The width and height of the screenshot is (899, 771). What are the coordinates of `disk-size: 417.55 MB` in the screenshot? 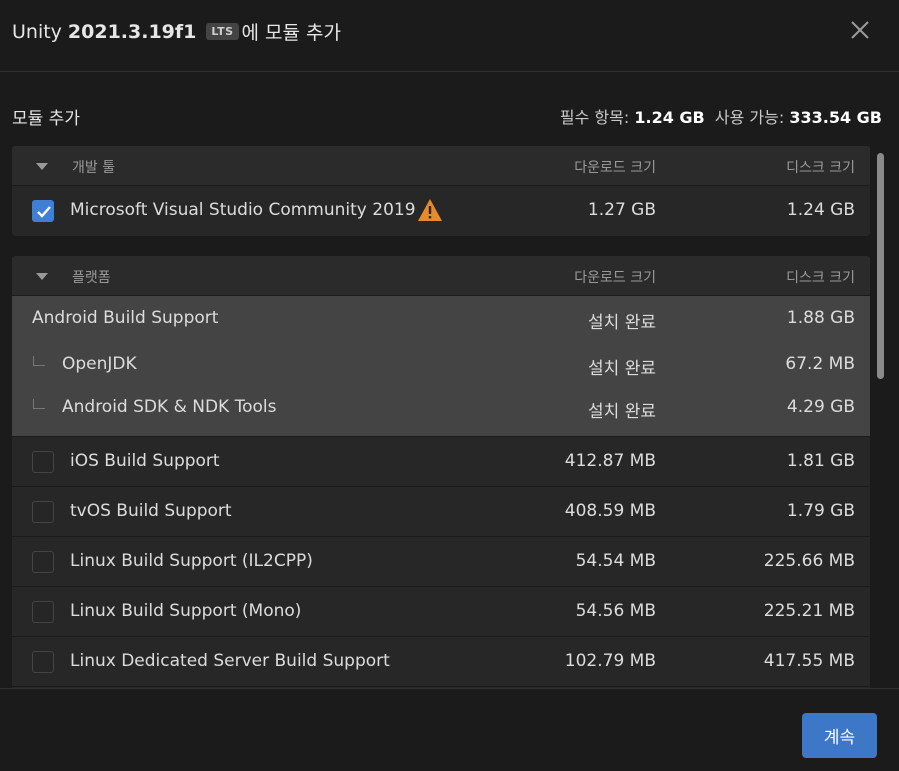 It's located at (809, 661).